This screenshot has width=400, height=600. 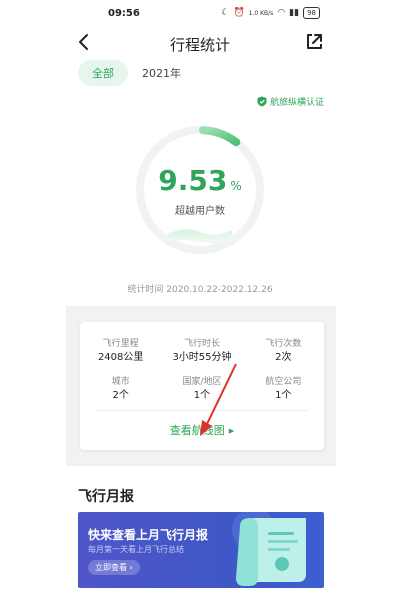 I want to click on status-icons: ☾ ⏰ 1.0 KB/s ◠ ▮▮ 98, so click(x=270, y=13).